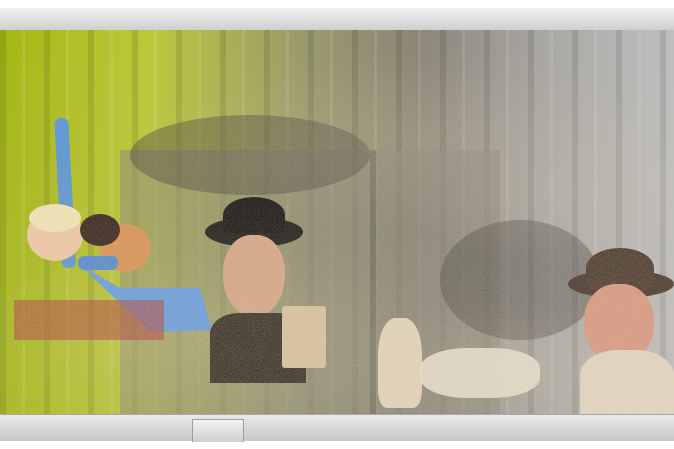  Describe the element at coordinates (337, 427) in the screenshot. I see `frame-bottom-bar` at that location.